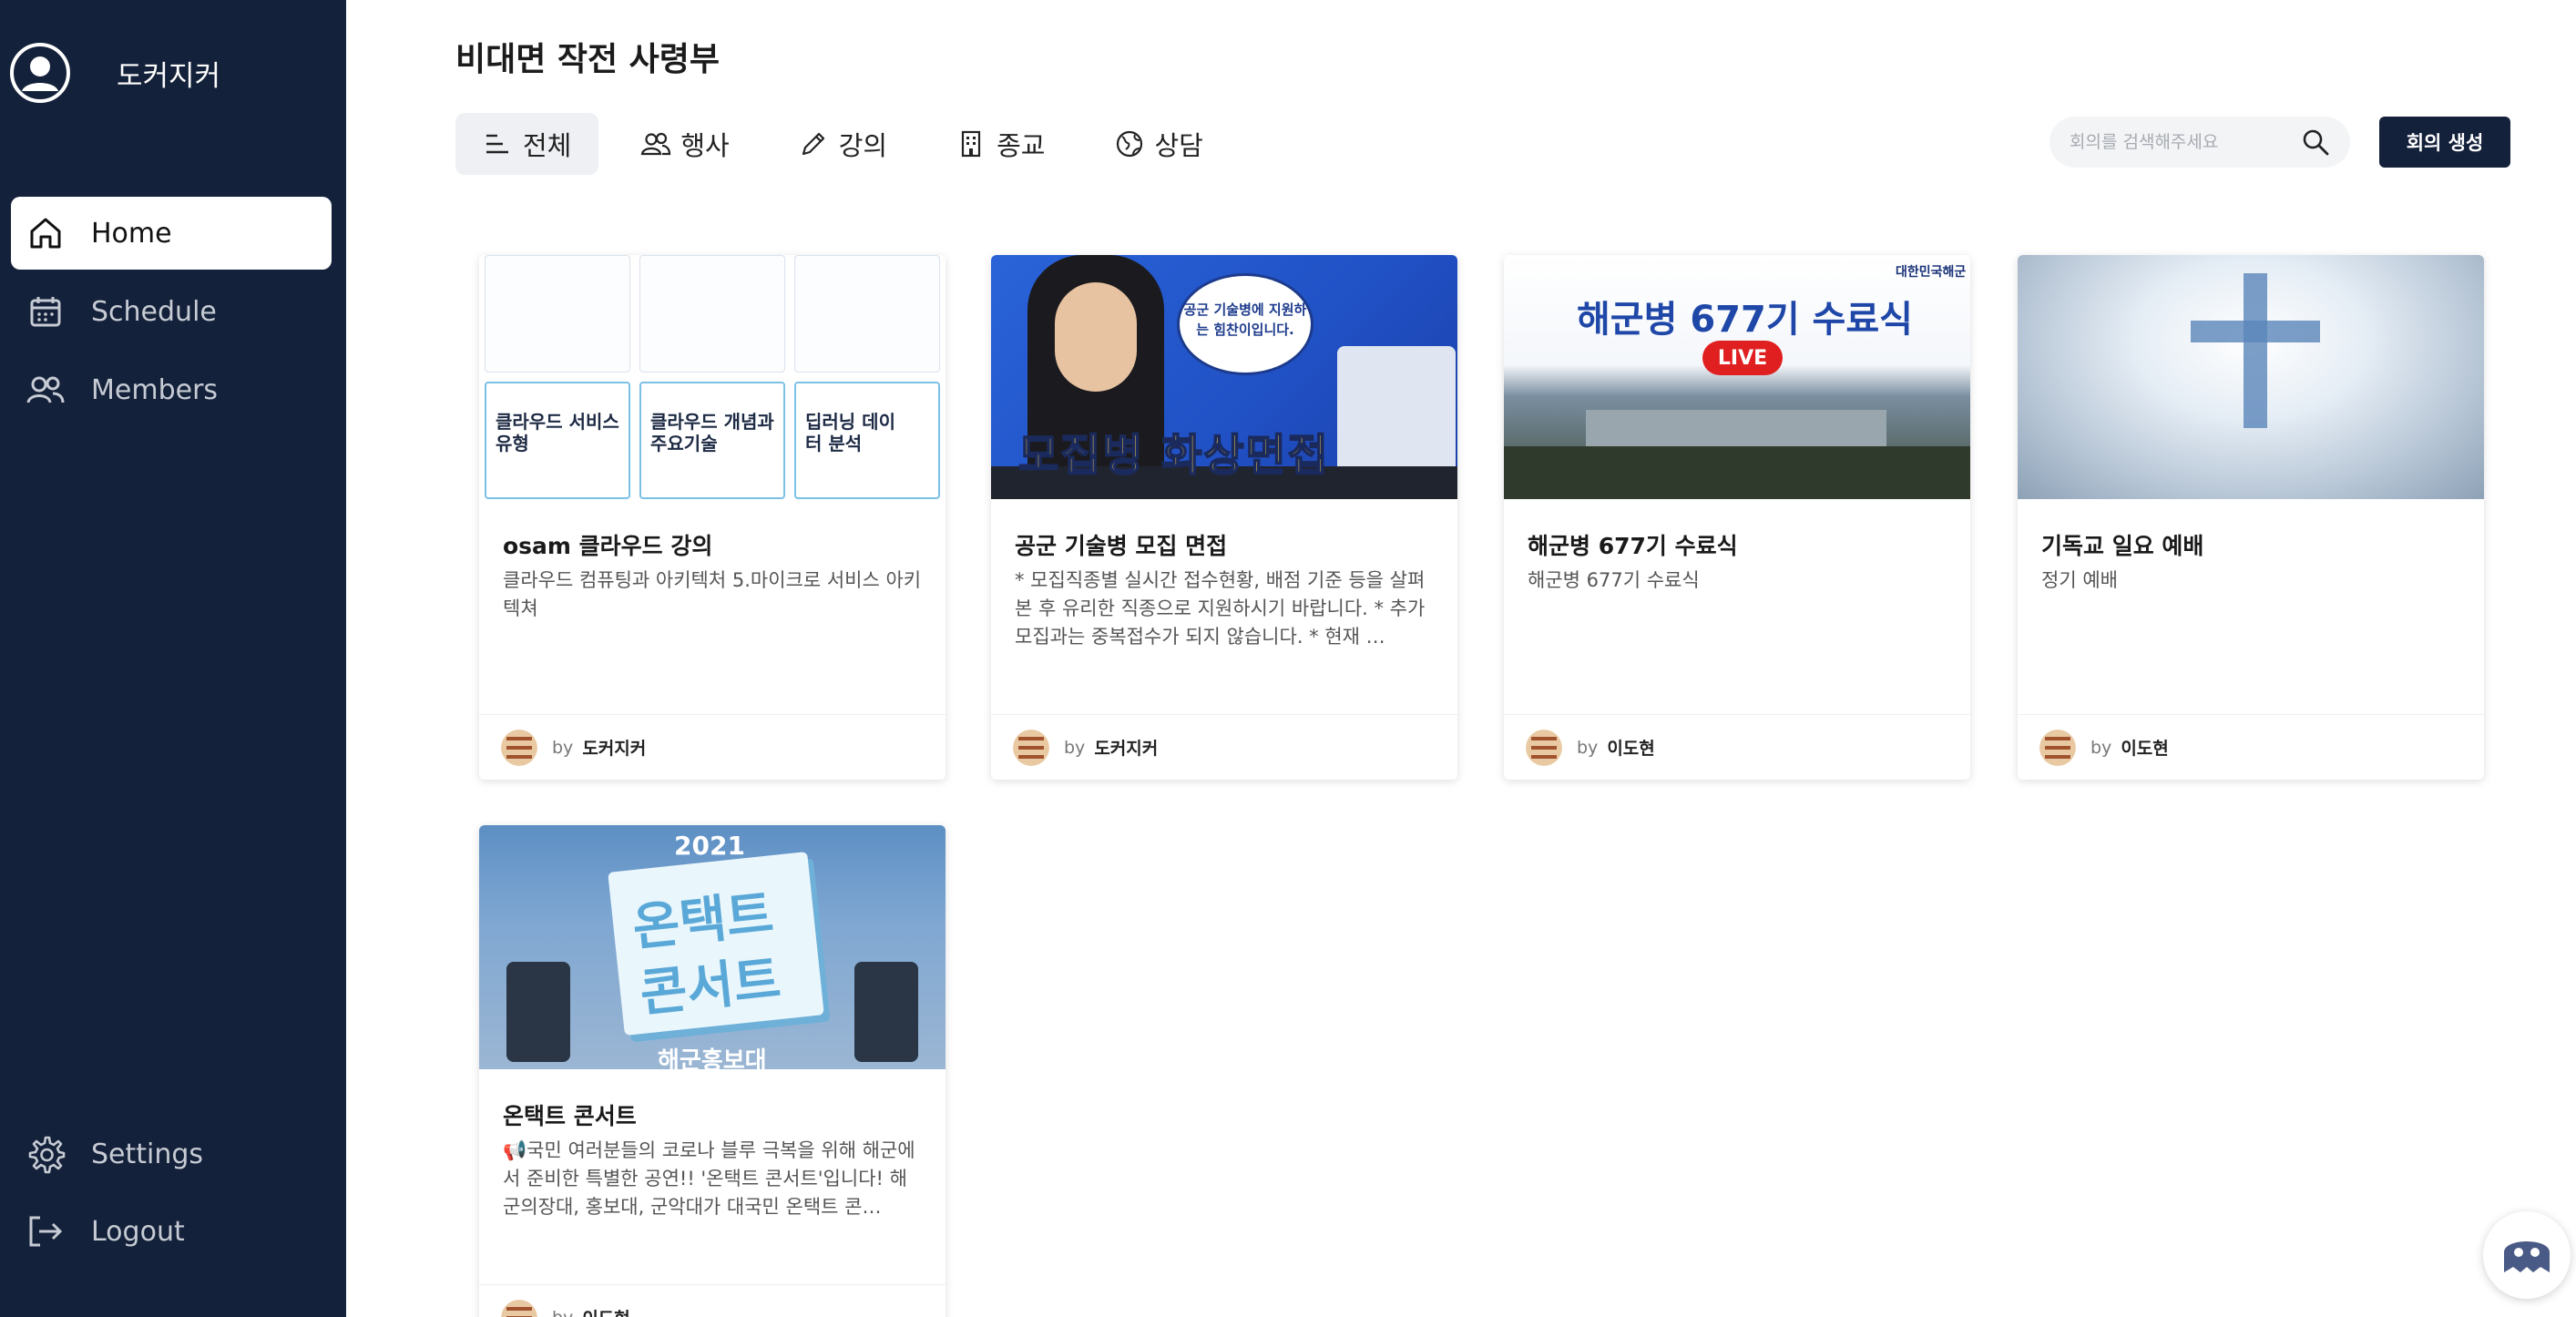 This screenshot has height=1317, width=2576. Describe the element at coordinates (712, 947) in the screenshot. I see `card-thumbnail: 2021 온택트 콘서트 해군홍보대` at that location.